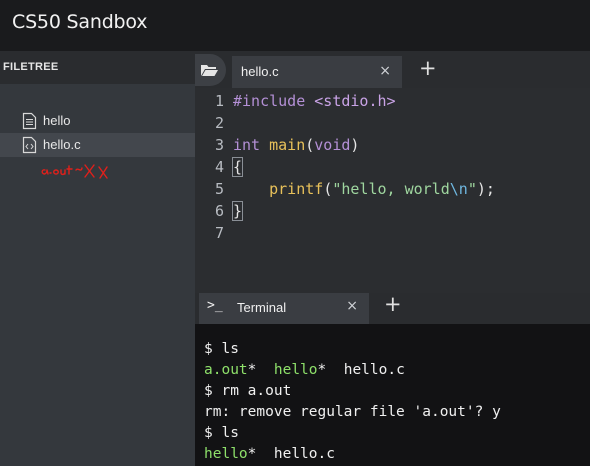  I want to click on folder-open-icon, so click(209, 70).